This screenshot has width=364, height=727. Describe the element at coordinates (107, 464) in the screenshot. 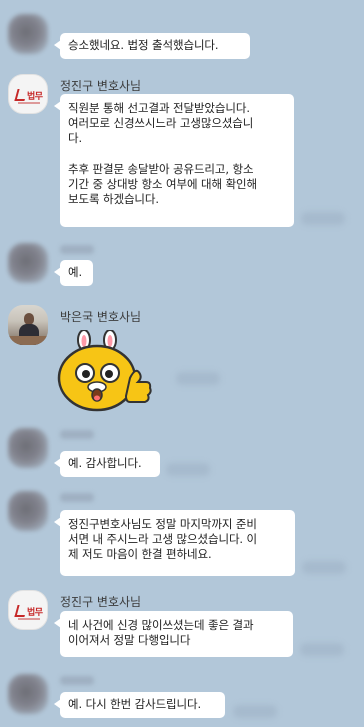

I see `message-bubble: 예. 감사합니다.` at that location.